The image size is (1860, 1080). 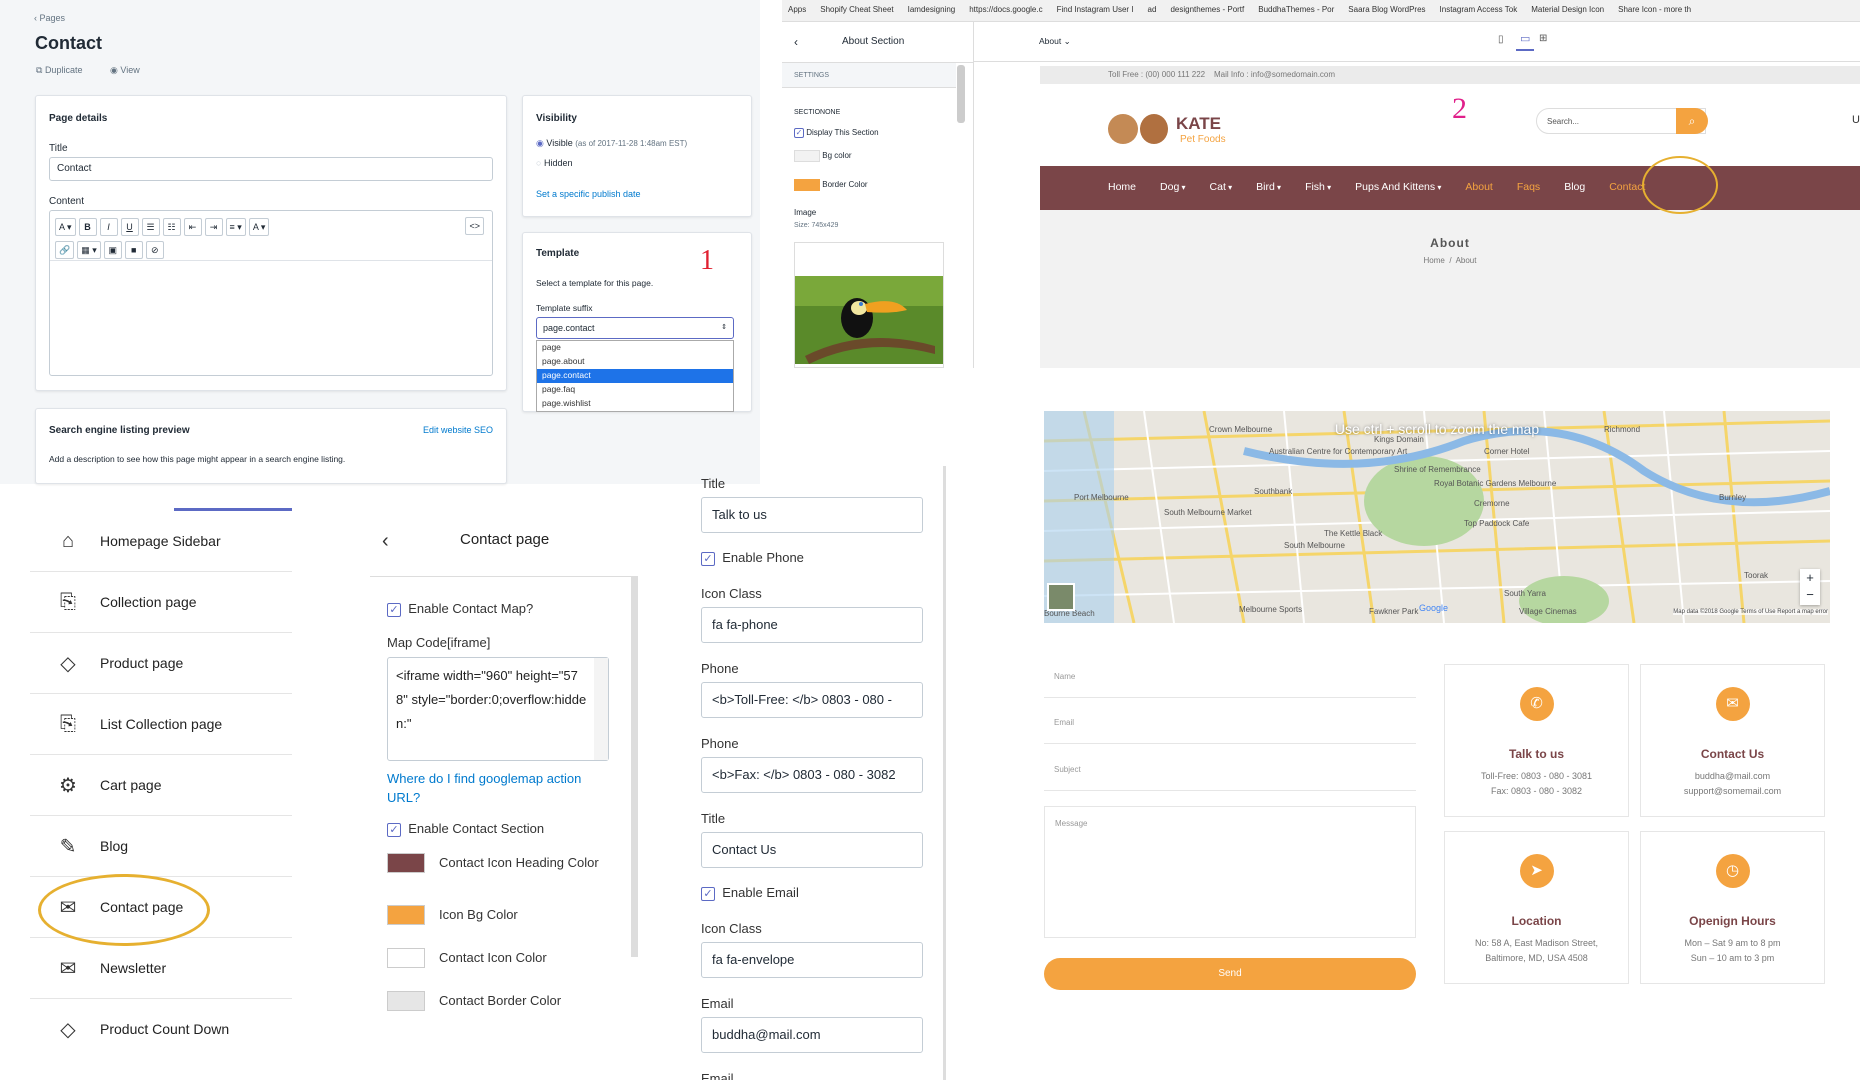 What do you see at coordinates (635, 390) in the screenshot?
I see `template-option: page.faq` at bounding box center [635, 390].